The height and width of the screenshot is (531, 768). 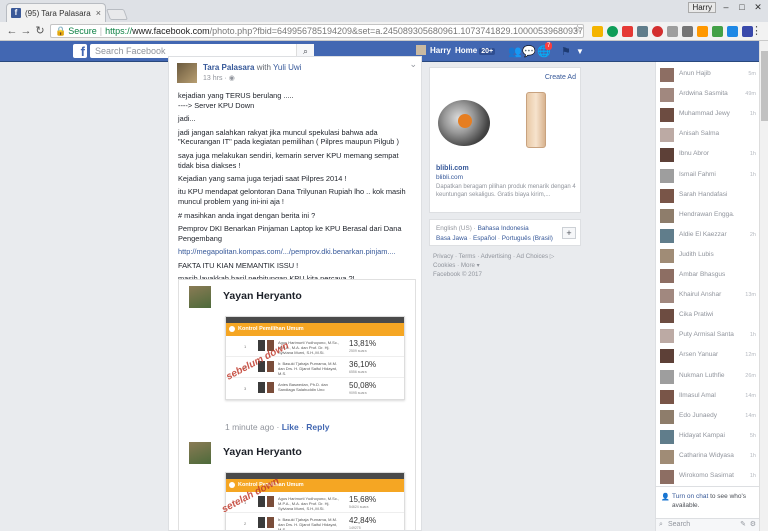 I want to click on scrollbar-thumb, so click(x=764, y=86).